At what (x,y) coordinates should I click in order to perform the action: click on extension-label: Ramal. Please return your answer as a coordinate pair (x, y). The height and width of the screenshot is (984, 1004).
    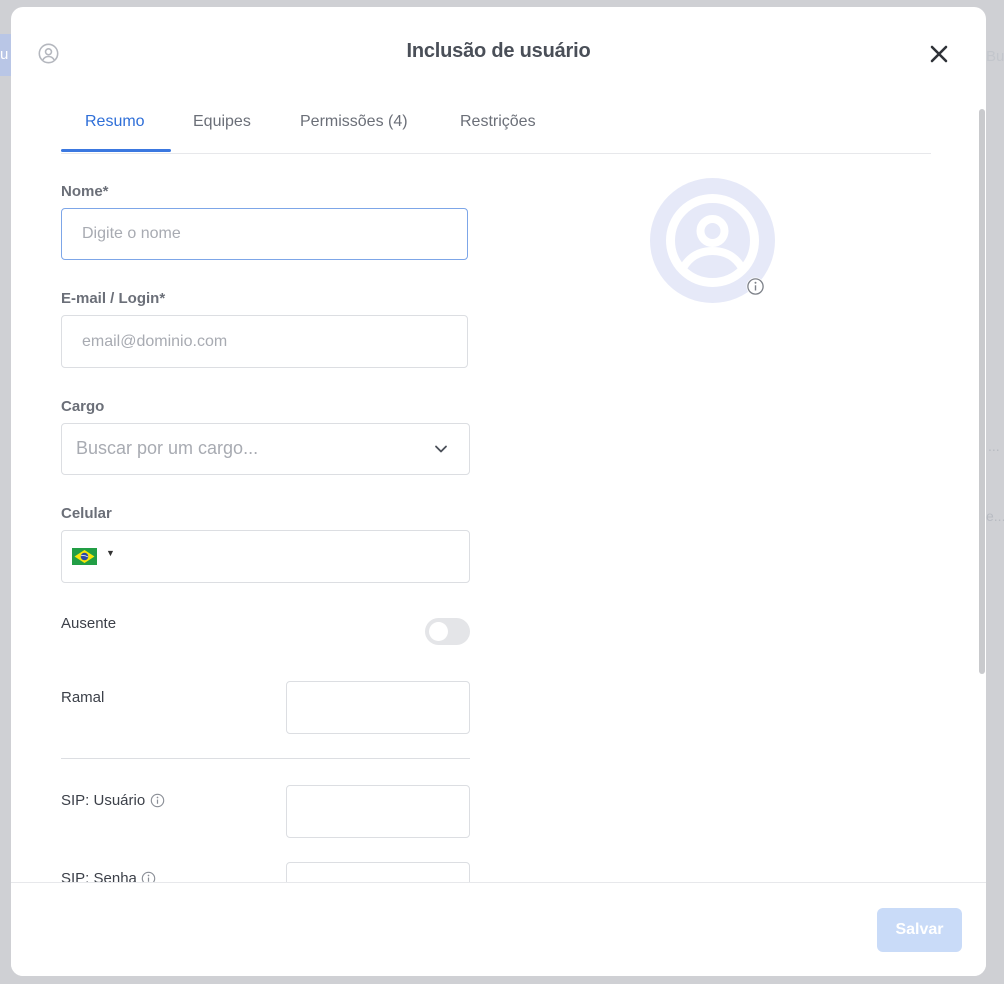
    Looking at the image, I should click on (83, 697).